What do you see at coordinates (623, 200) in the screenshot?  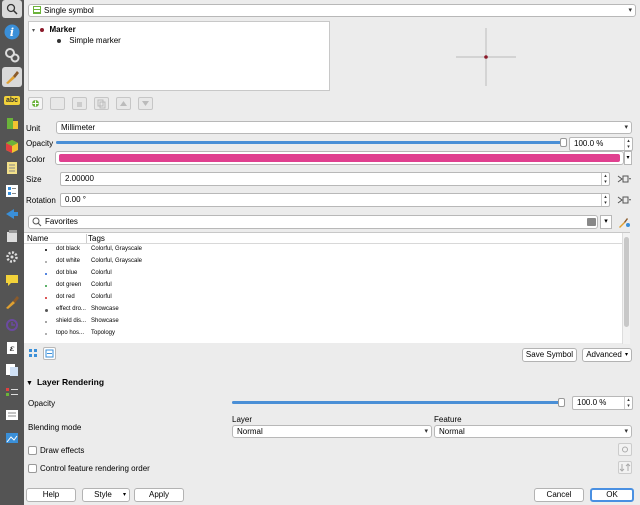 I see `rotation-data-defined-button` at bounding box center [623, 200].